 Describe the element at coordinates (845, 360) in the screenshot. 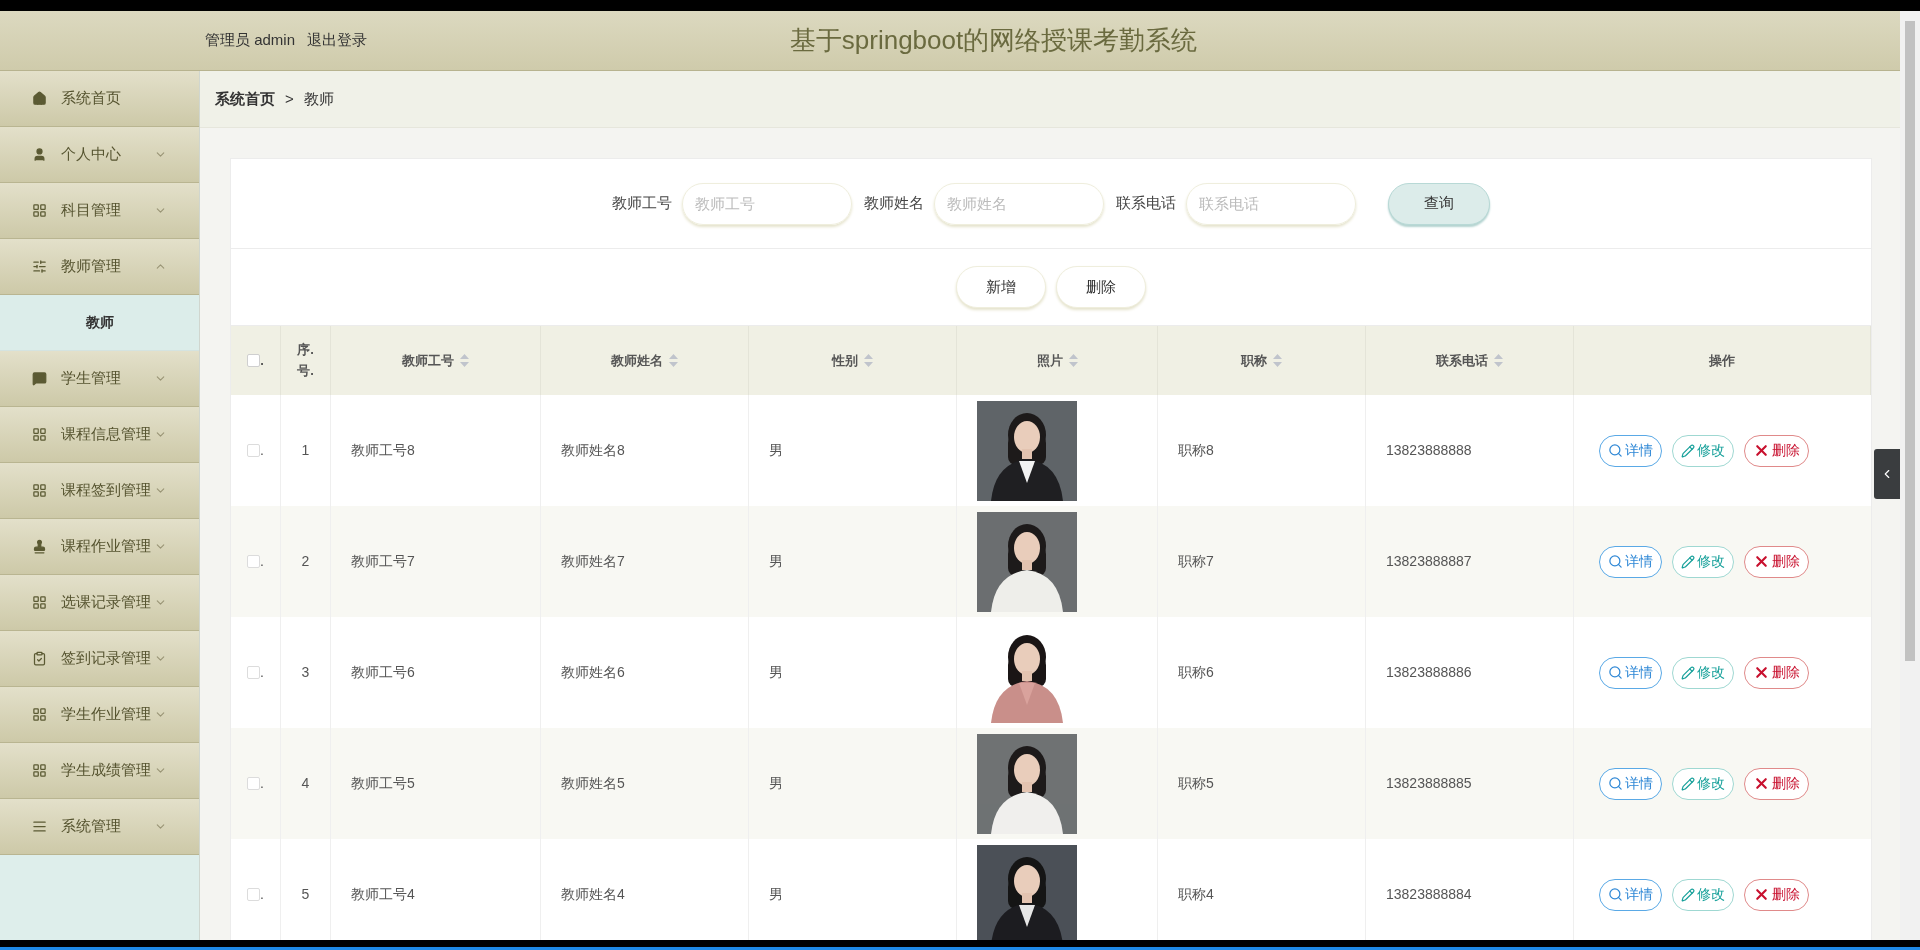

I see `column-header: 性别` at that location.